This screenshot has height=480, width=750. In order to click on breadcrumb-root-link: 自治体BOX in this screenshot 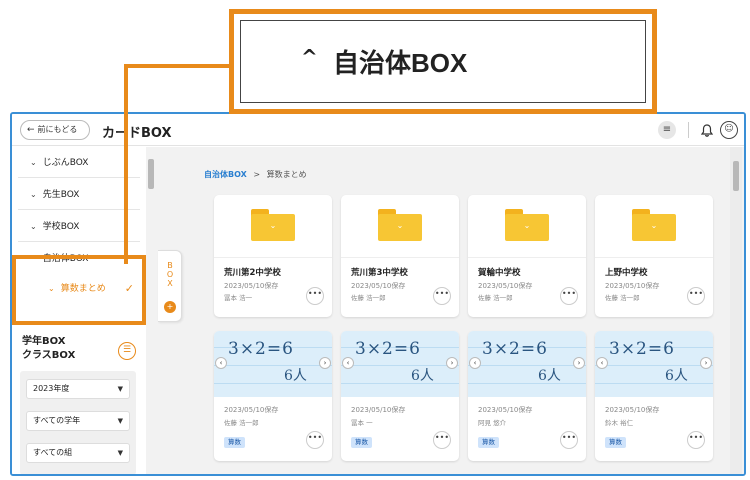, I will do `click(225, 174)`.